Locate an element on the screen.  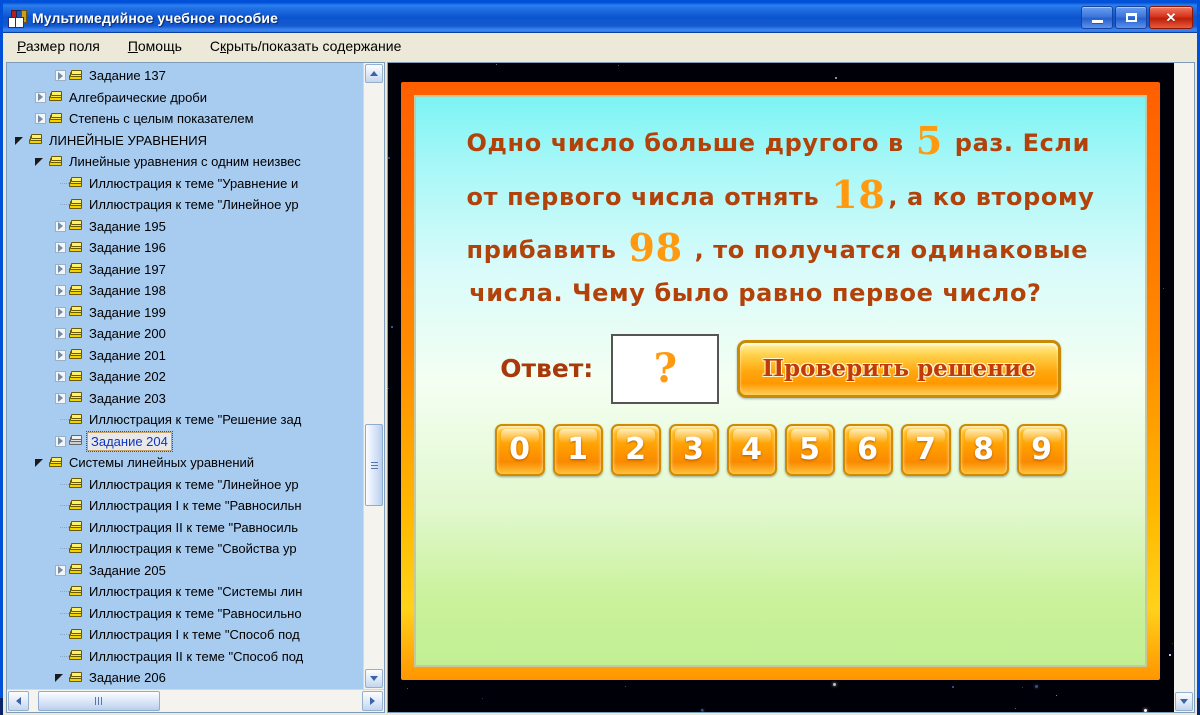
digit-button-1: 1 is located at coordinates (577, 449).